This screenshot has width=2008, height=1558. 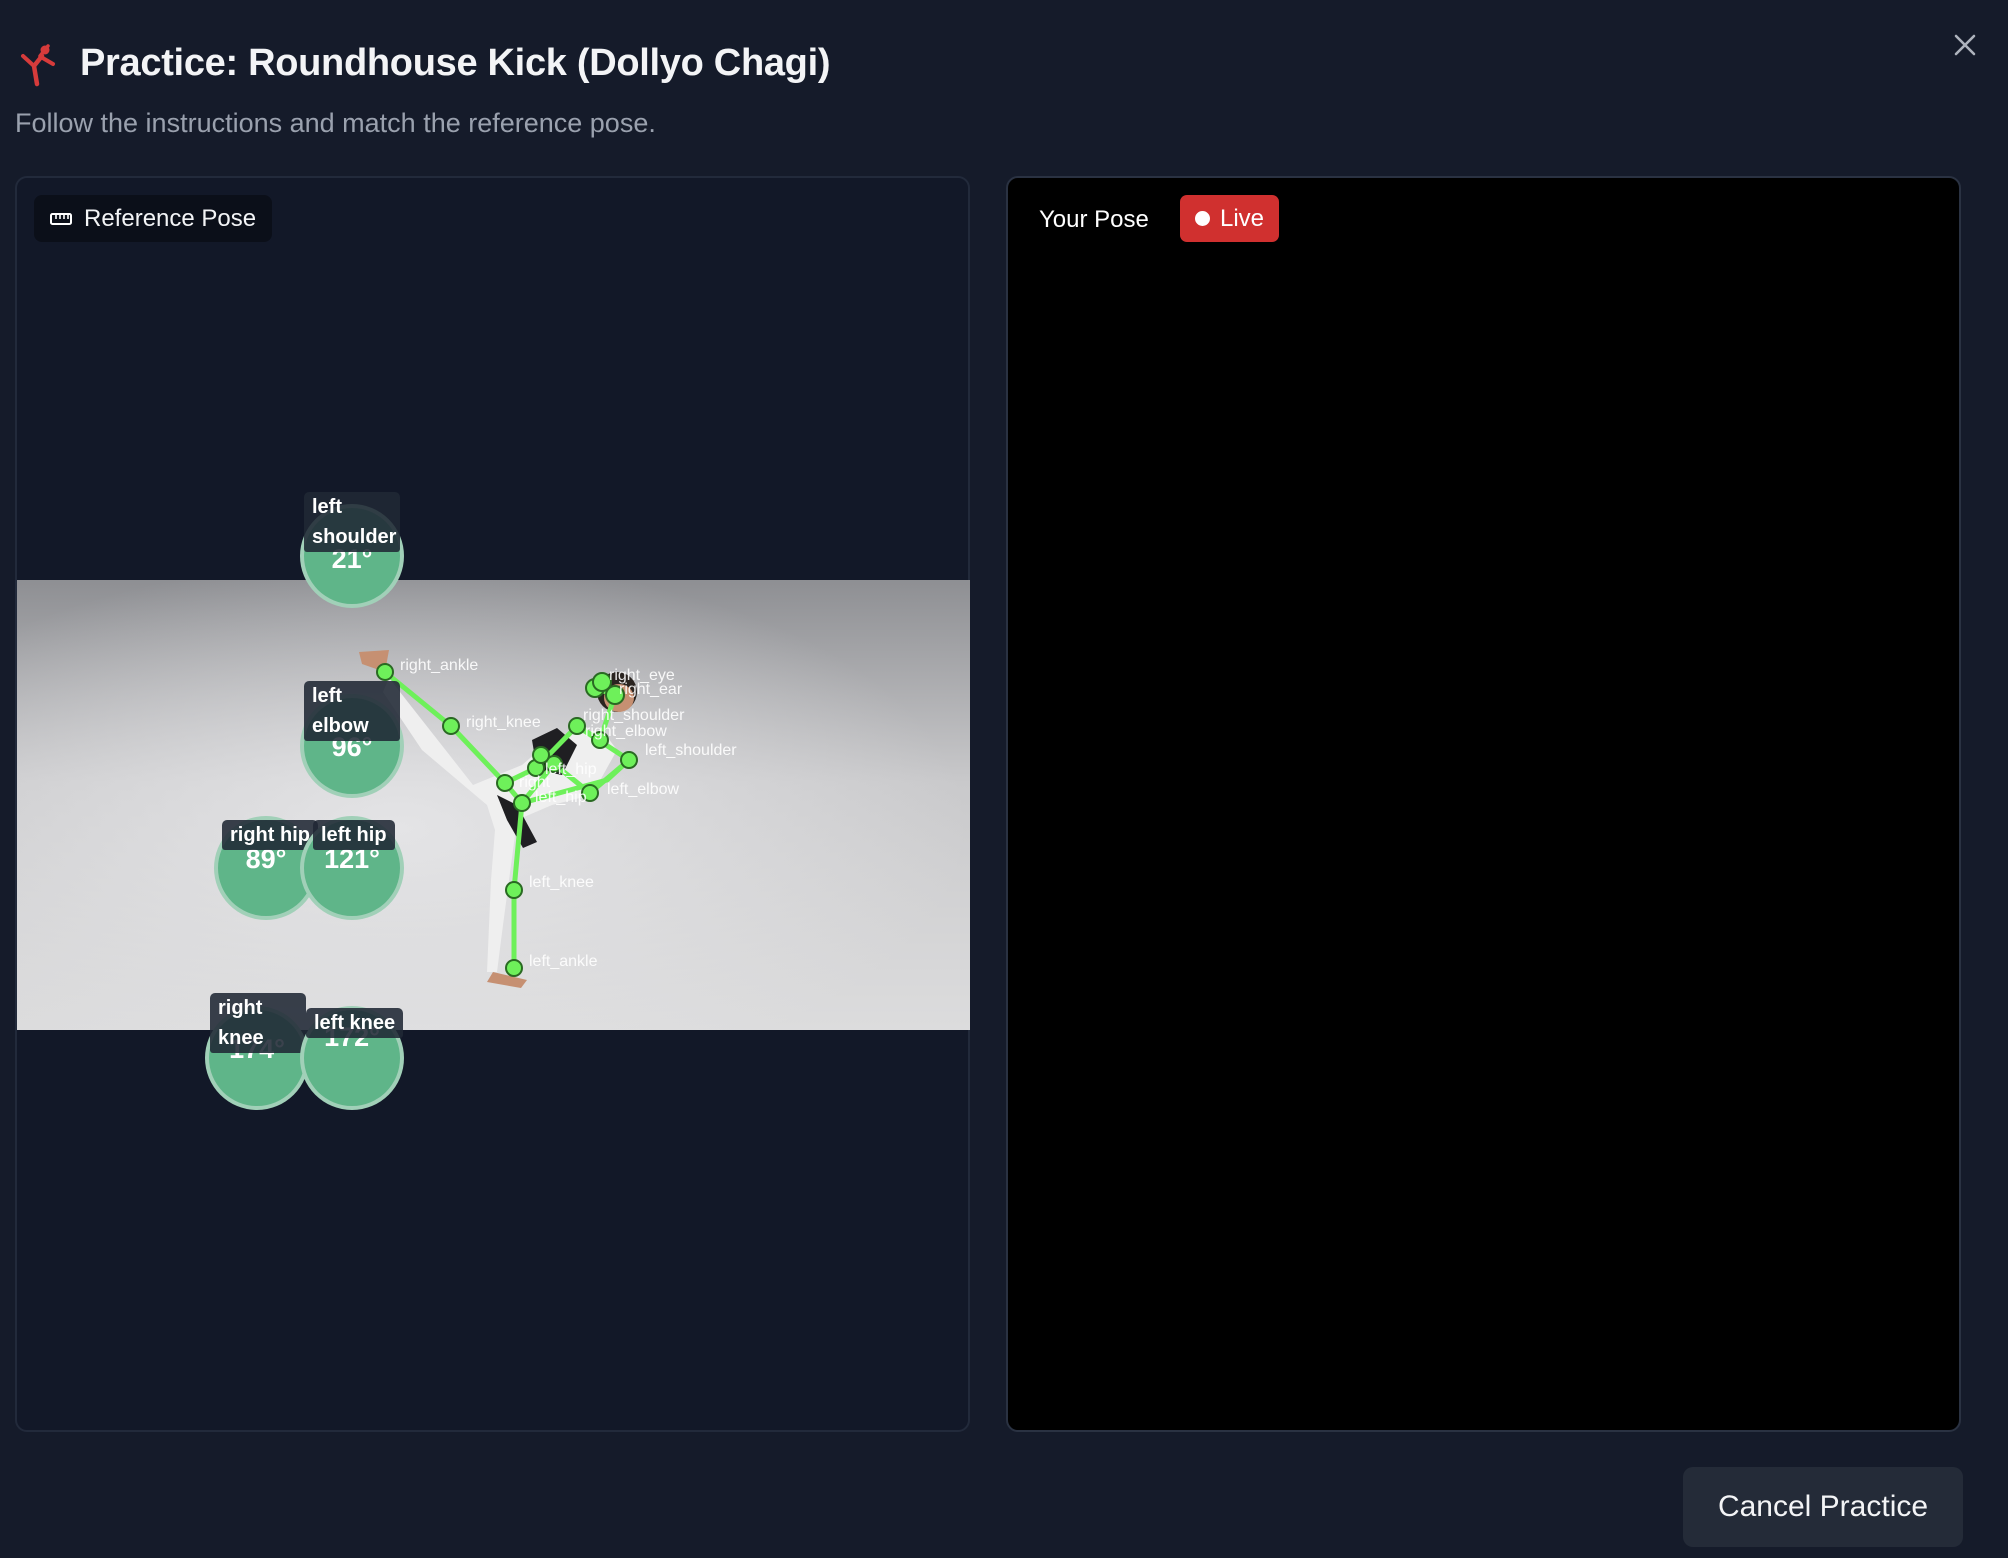 What do you see at coordinates (643, 789) in the screenshot?
I see `keypoint-label: left_elbow` at bounding box center [643, 789].